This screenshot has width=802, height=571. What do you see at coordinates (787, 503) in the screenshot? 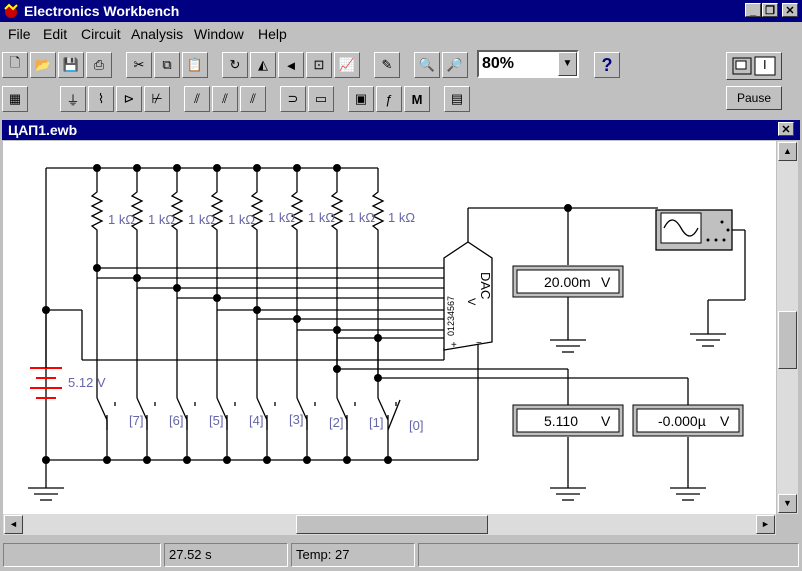
I see `scroll-down-icon: ▼` at bounding box center [787, 503].